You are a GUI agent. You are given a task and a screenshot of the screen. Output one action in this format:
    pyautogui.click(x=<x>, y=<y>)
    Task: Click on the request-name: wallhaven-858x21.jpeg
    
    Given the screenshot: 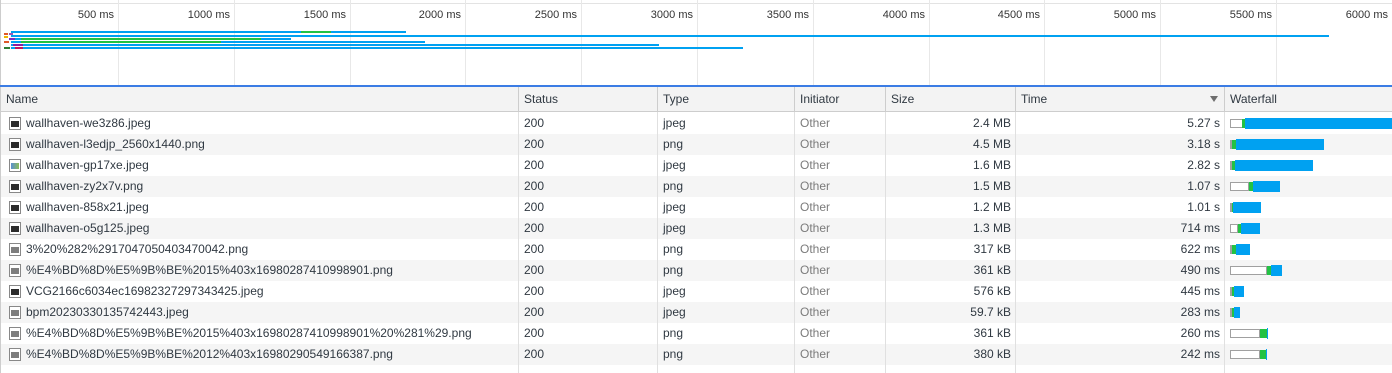 What is the action you would take?
    pyautogui.click(x=87, y=207)
    